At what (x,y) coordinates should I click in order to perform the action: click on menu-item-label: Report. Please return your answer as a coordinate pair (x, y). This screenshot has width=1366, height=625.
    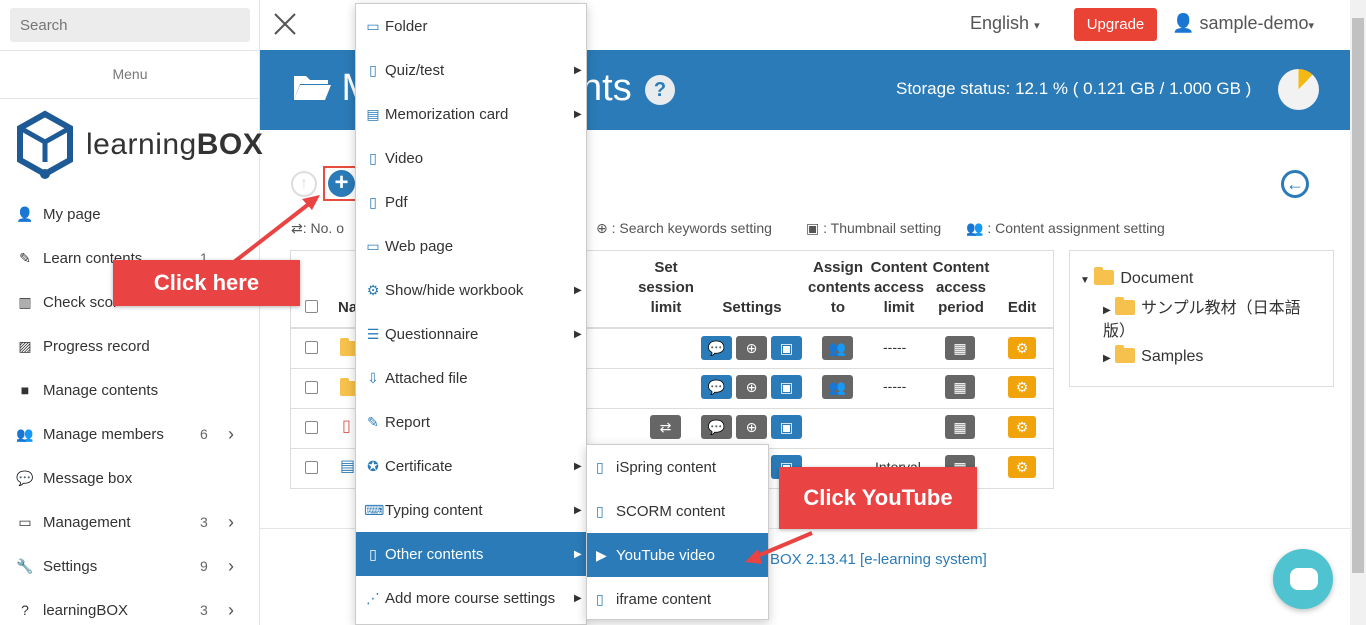
    Looking at the image, I should click on (408, 422).